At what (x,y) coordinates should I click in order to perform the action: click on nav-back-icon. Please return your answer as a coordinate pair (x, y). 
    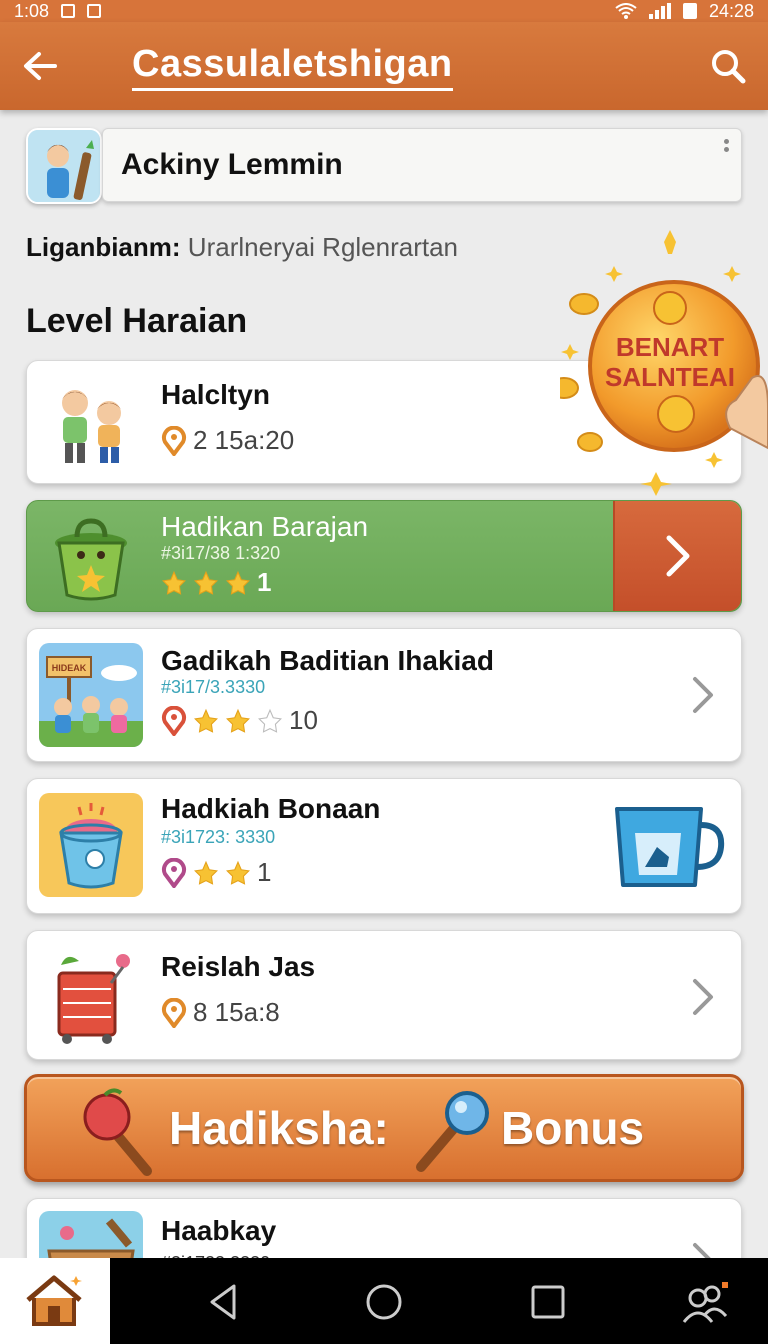
    Looking at the image, I should click on (224, 1302).